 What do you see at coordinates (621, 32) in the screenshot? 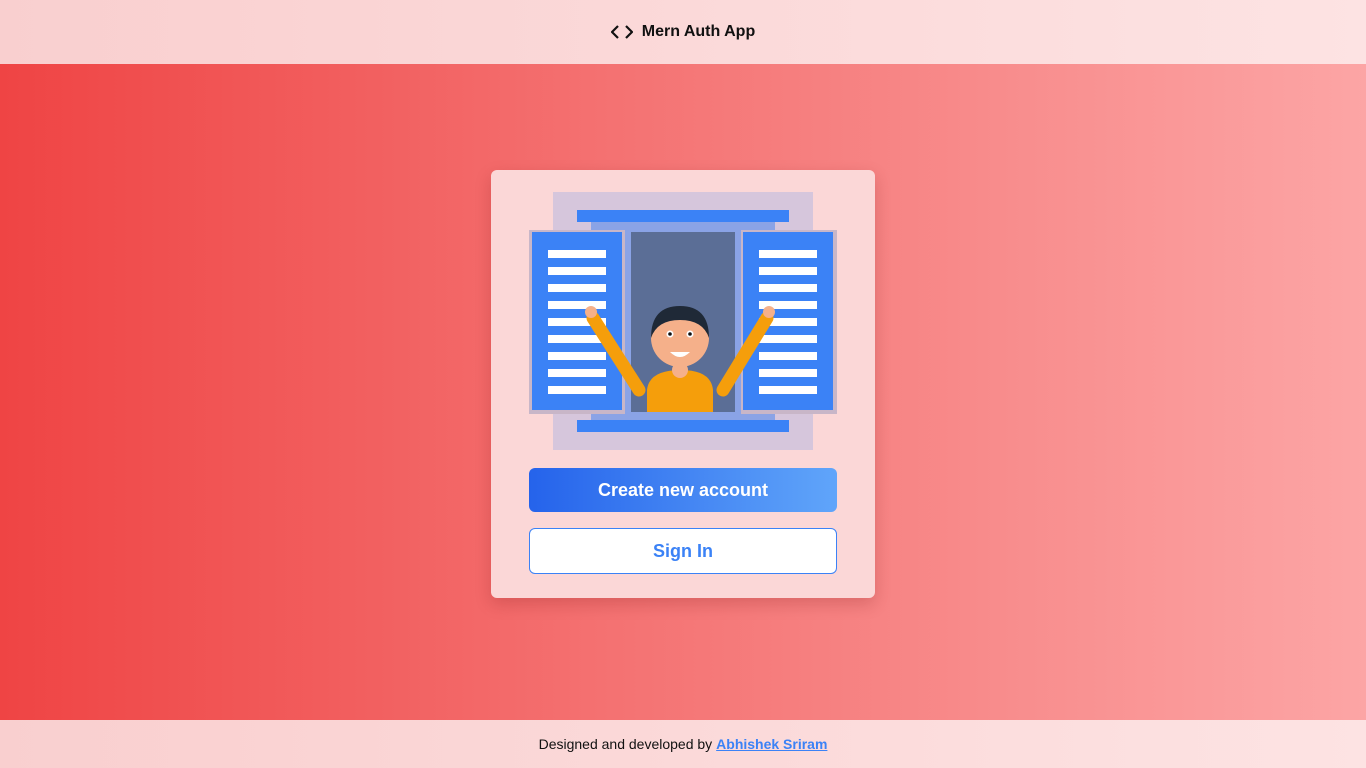
I see `code-brackets-icon` at bounding box center [621, 32].